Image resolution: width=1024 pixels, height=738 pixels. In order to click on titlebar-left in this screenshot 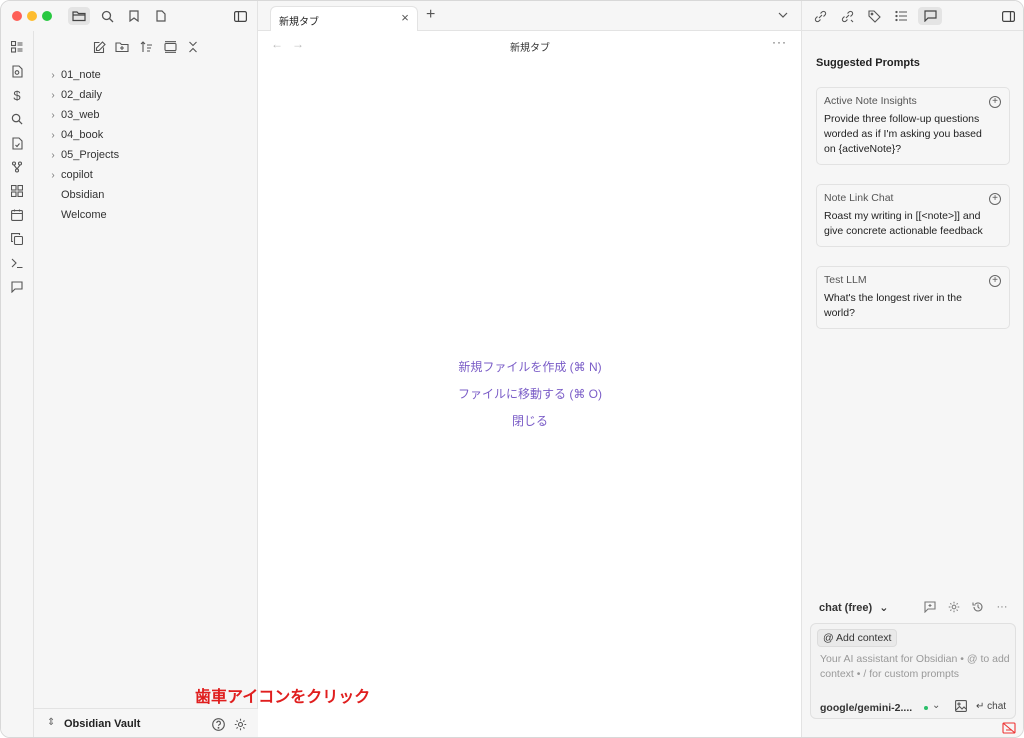, I will do `click(129, 16)`.